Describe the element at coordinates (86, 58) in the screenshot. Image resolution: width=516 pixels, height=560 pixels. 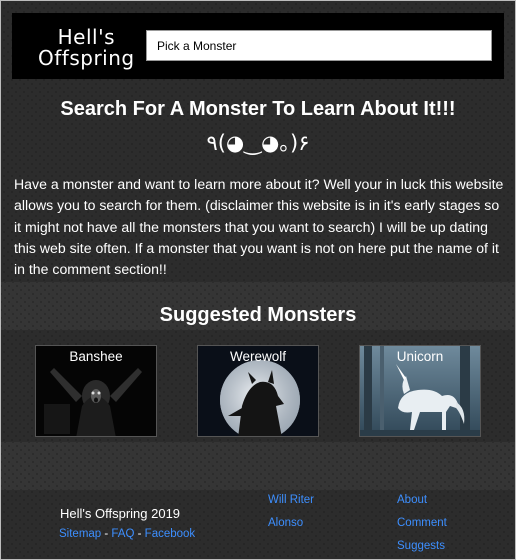
I see `logo-line-2: Offspring` at that location.